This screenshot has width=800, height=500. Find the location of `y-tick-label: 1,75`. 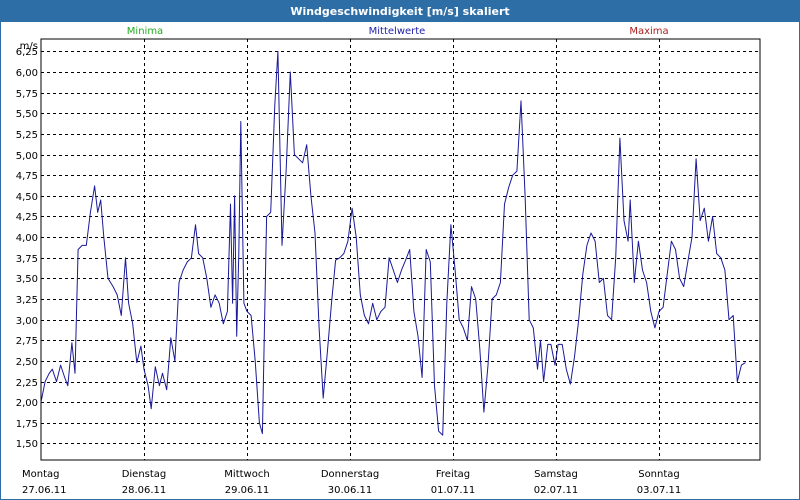

y-tick-label: 1,75 is located at coordinates (27, 424).